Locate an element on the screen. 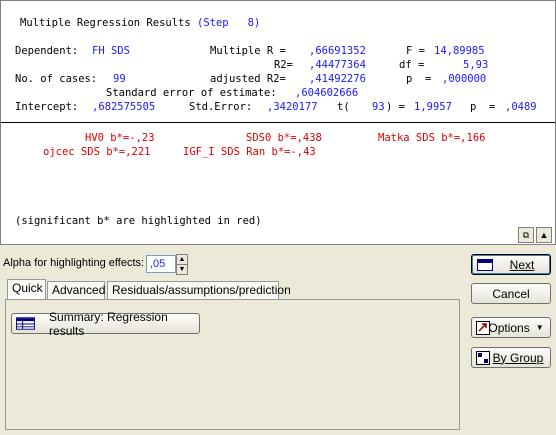  tab-label: Quick is located at coordinates (27, 288).